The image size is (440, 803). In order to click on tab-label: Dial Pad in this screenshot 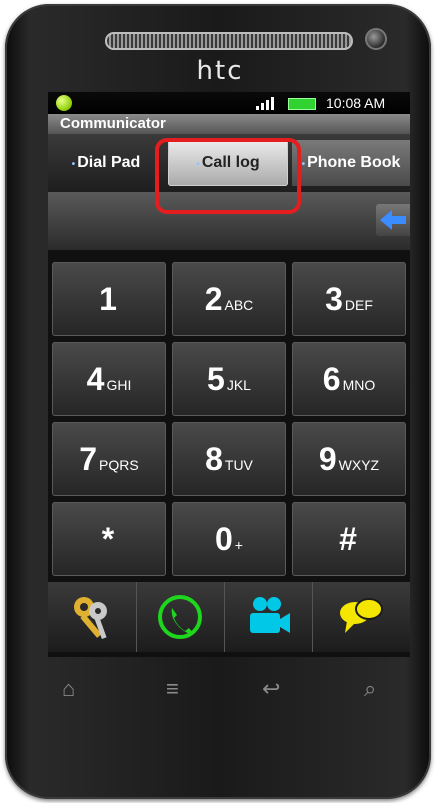, I will do `click(109, 162)`.